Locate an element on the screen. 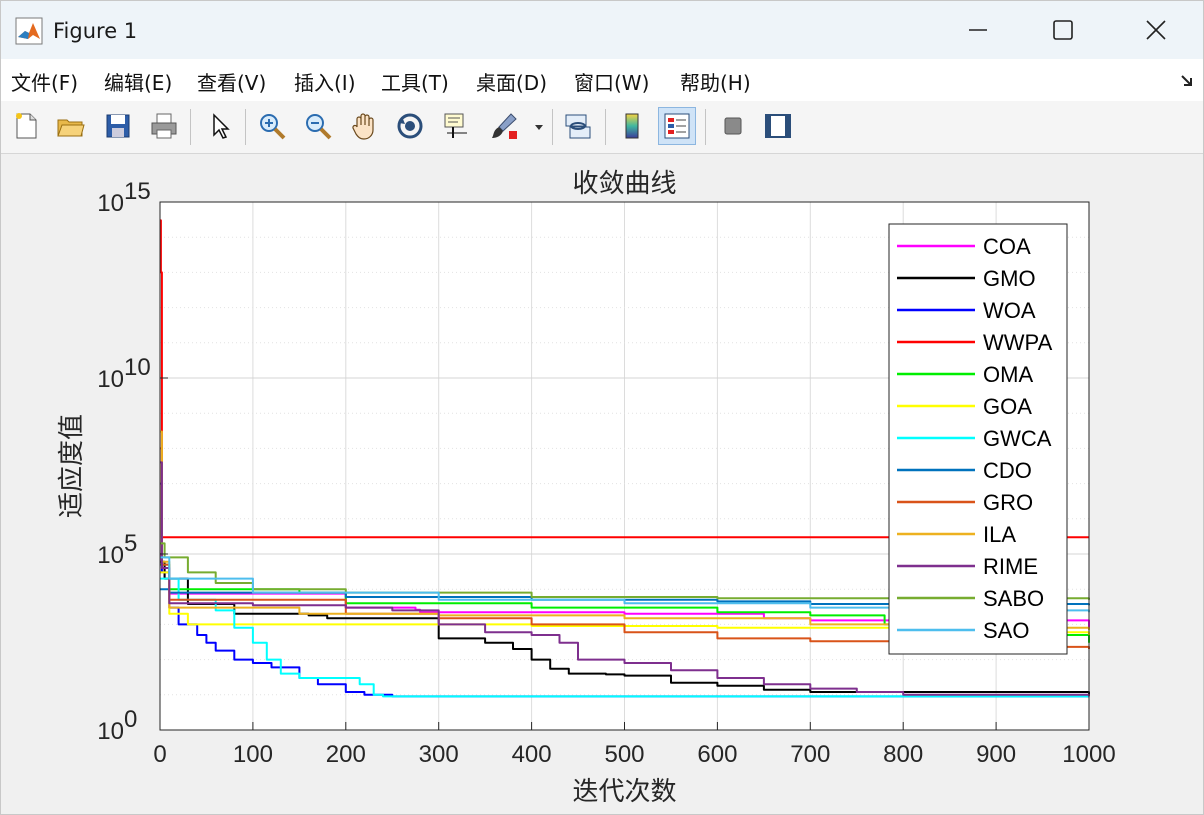 The image size is (1204, 815). zoom-in-button is located at coordinates (272, 126).